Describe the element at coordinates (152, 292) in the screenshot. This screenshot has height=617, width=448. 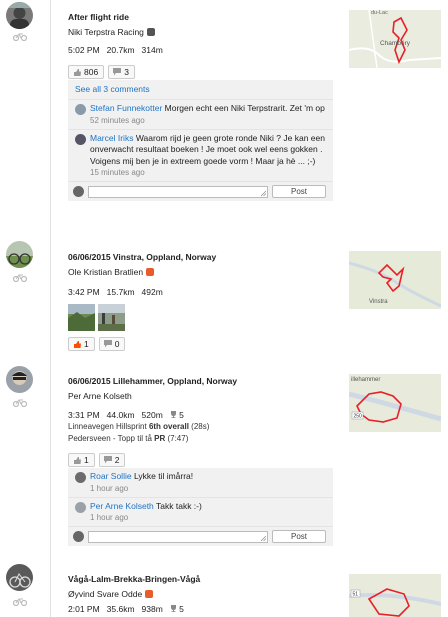
I see `activity-elevation: 492m` at that location.